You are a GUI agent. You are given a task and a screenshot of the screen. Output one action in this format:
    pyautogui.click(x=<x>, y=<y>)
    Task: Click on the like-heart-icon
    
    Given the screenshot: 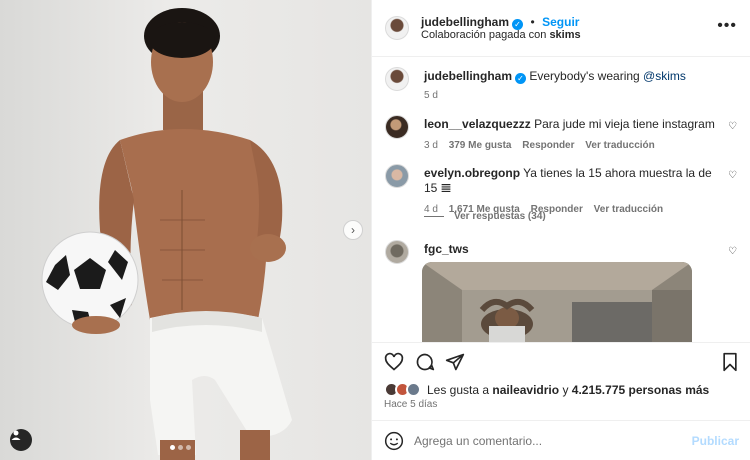 What is the action you would take?
    pyautogui.click(x=394, y=362)
    